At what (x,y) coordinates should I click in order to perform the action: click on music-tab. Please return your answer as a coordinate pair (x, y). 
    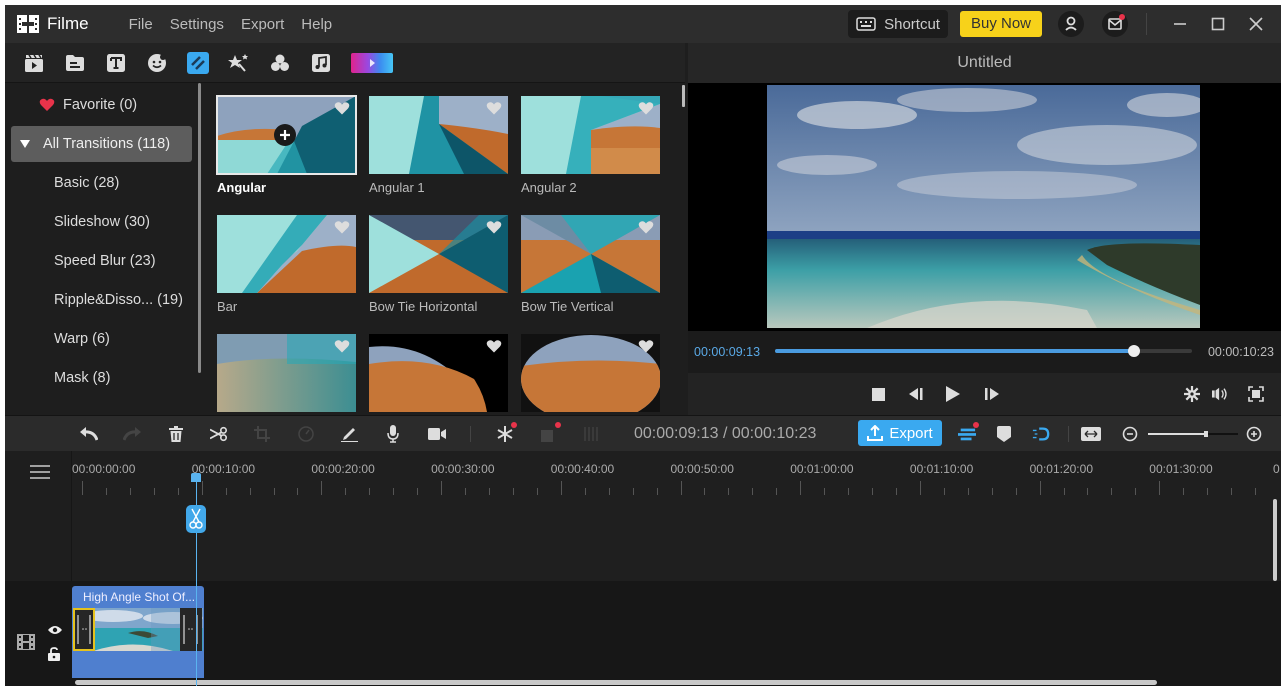
    Looking at the image, I should click on (321, 63).